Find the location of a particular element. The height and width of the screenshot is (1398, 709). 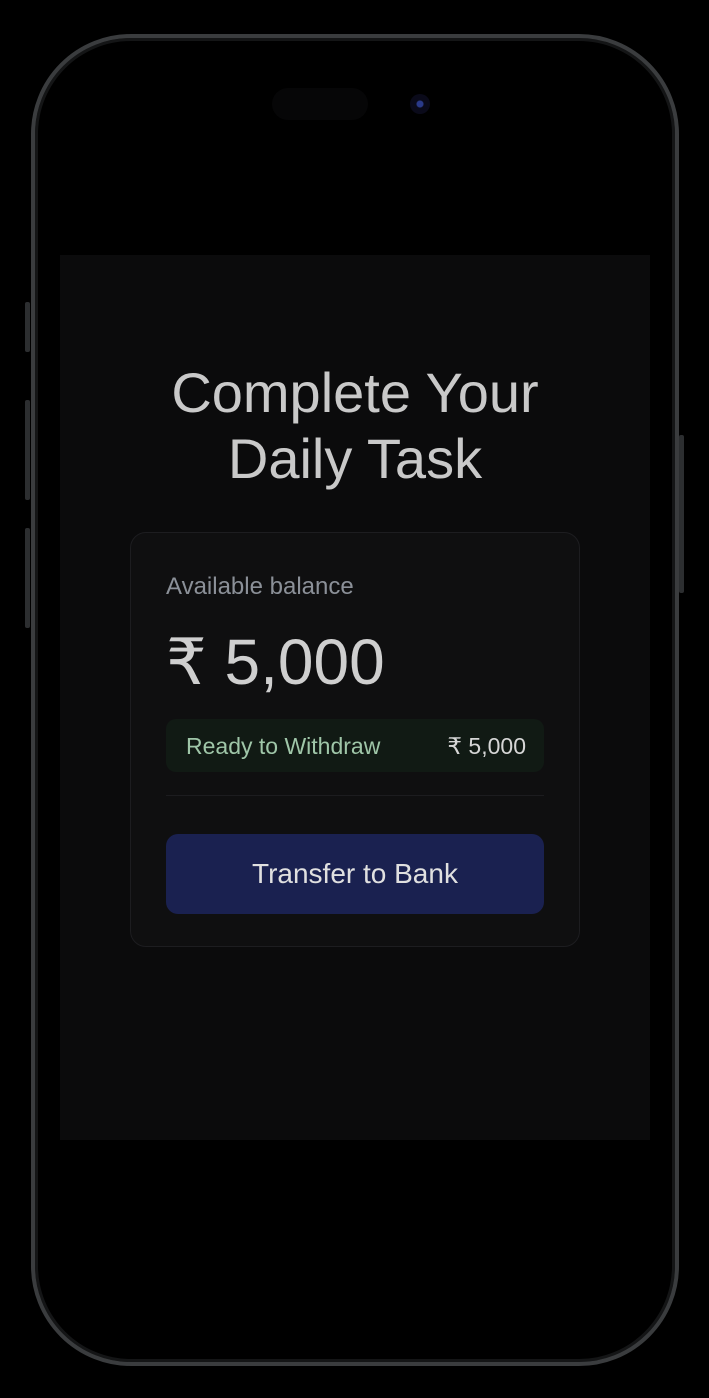

page-title: Complete Your Daily Task is located at coordinates (355, 426).